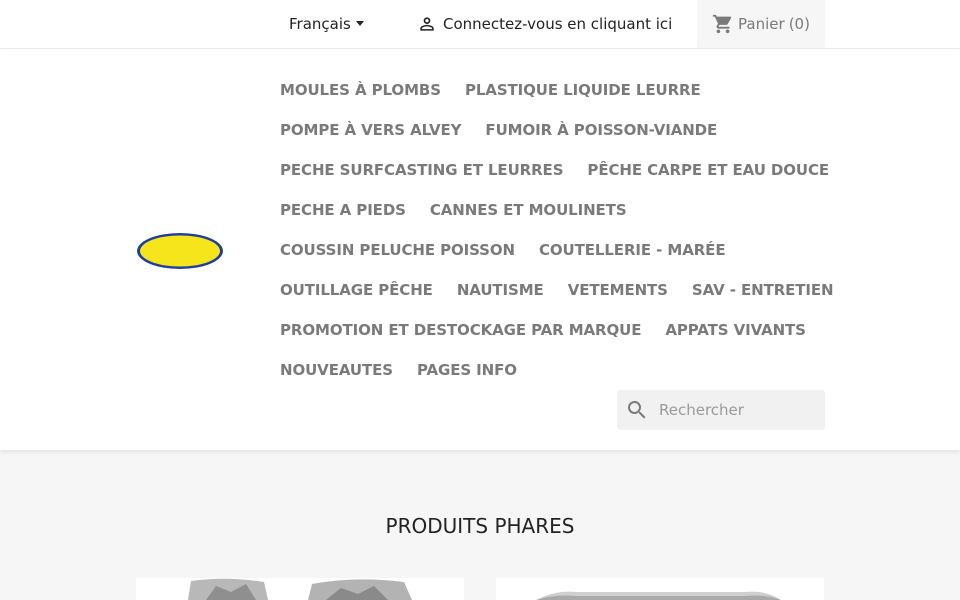 This screenshot has height=600, width=960. Describe the element at coordinates (500, 290) in the screenshot. I see `menu-item-nautisme: NAUTISME` at that location.